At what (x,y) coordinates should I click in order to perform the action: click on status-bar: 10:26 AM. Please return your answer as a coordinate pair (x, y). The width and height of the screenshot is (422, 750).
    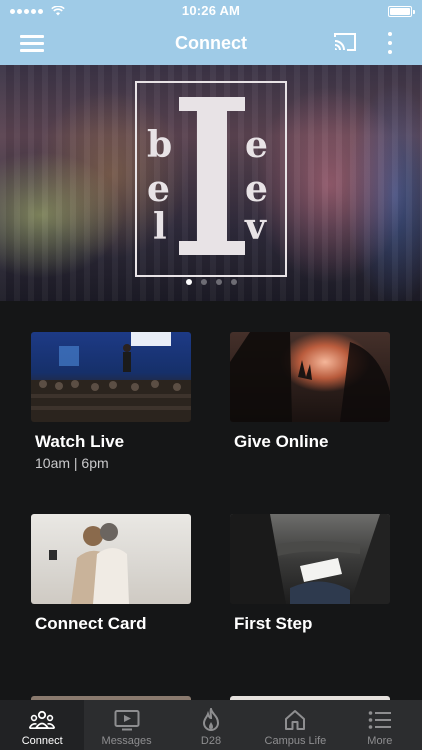
    Looking at the image, I should click on (211, 11).